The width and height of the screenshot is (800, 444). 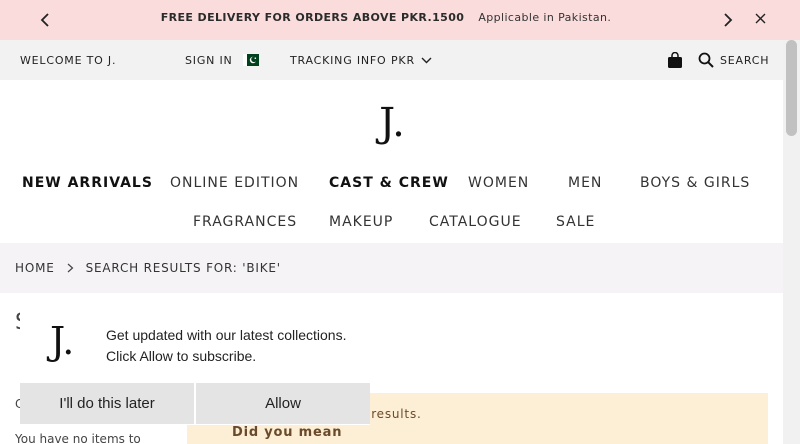 I want to click on close-icon, so click(x=760, y=18).